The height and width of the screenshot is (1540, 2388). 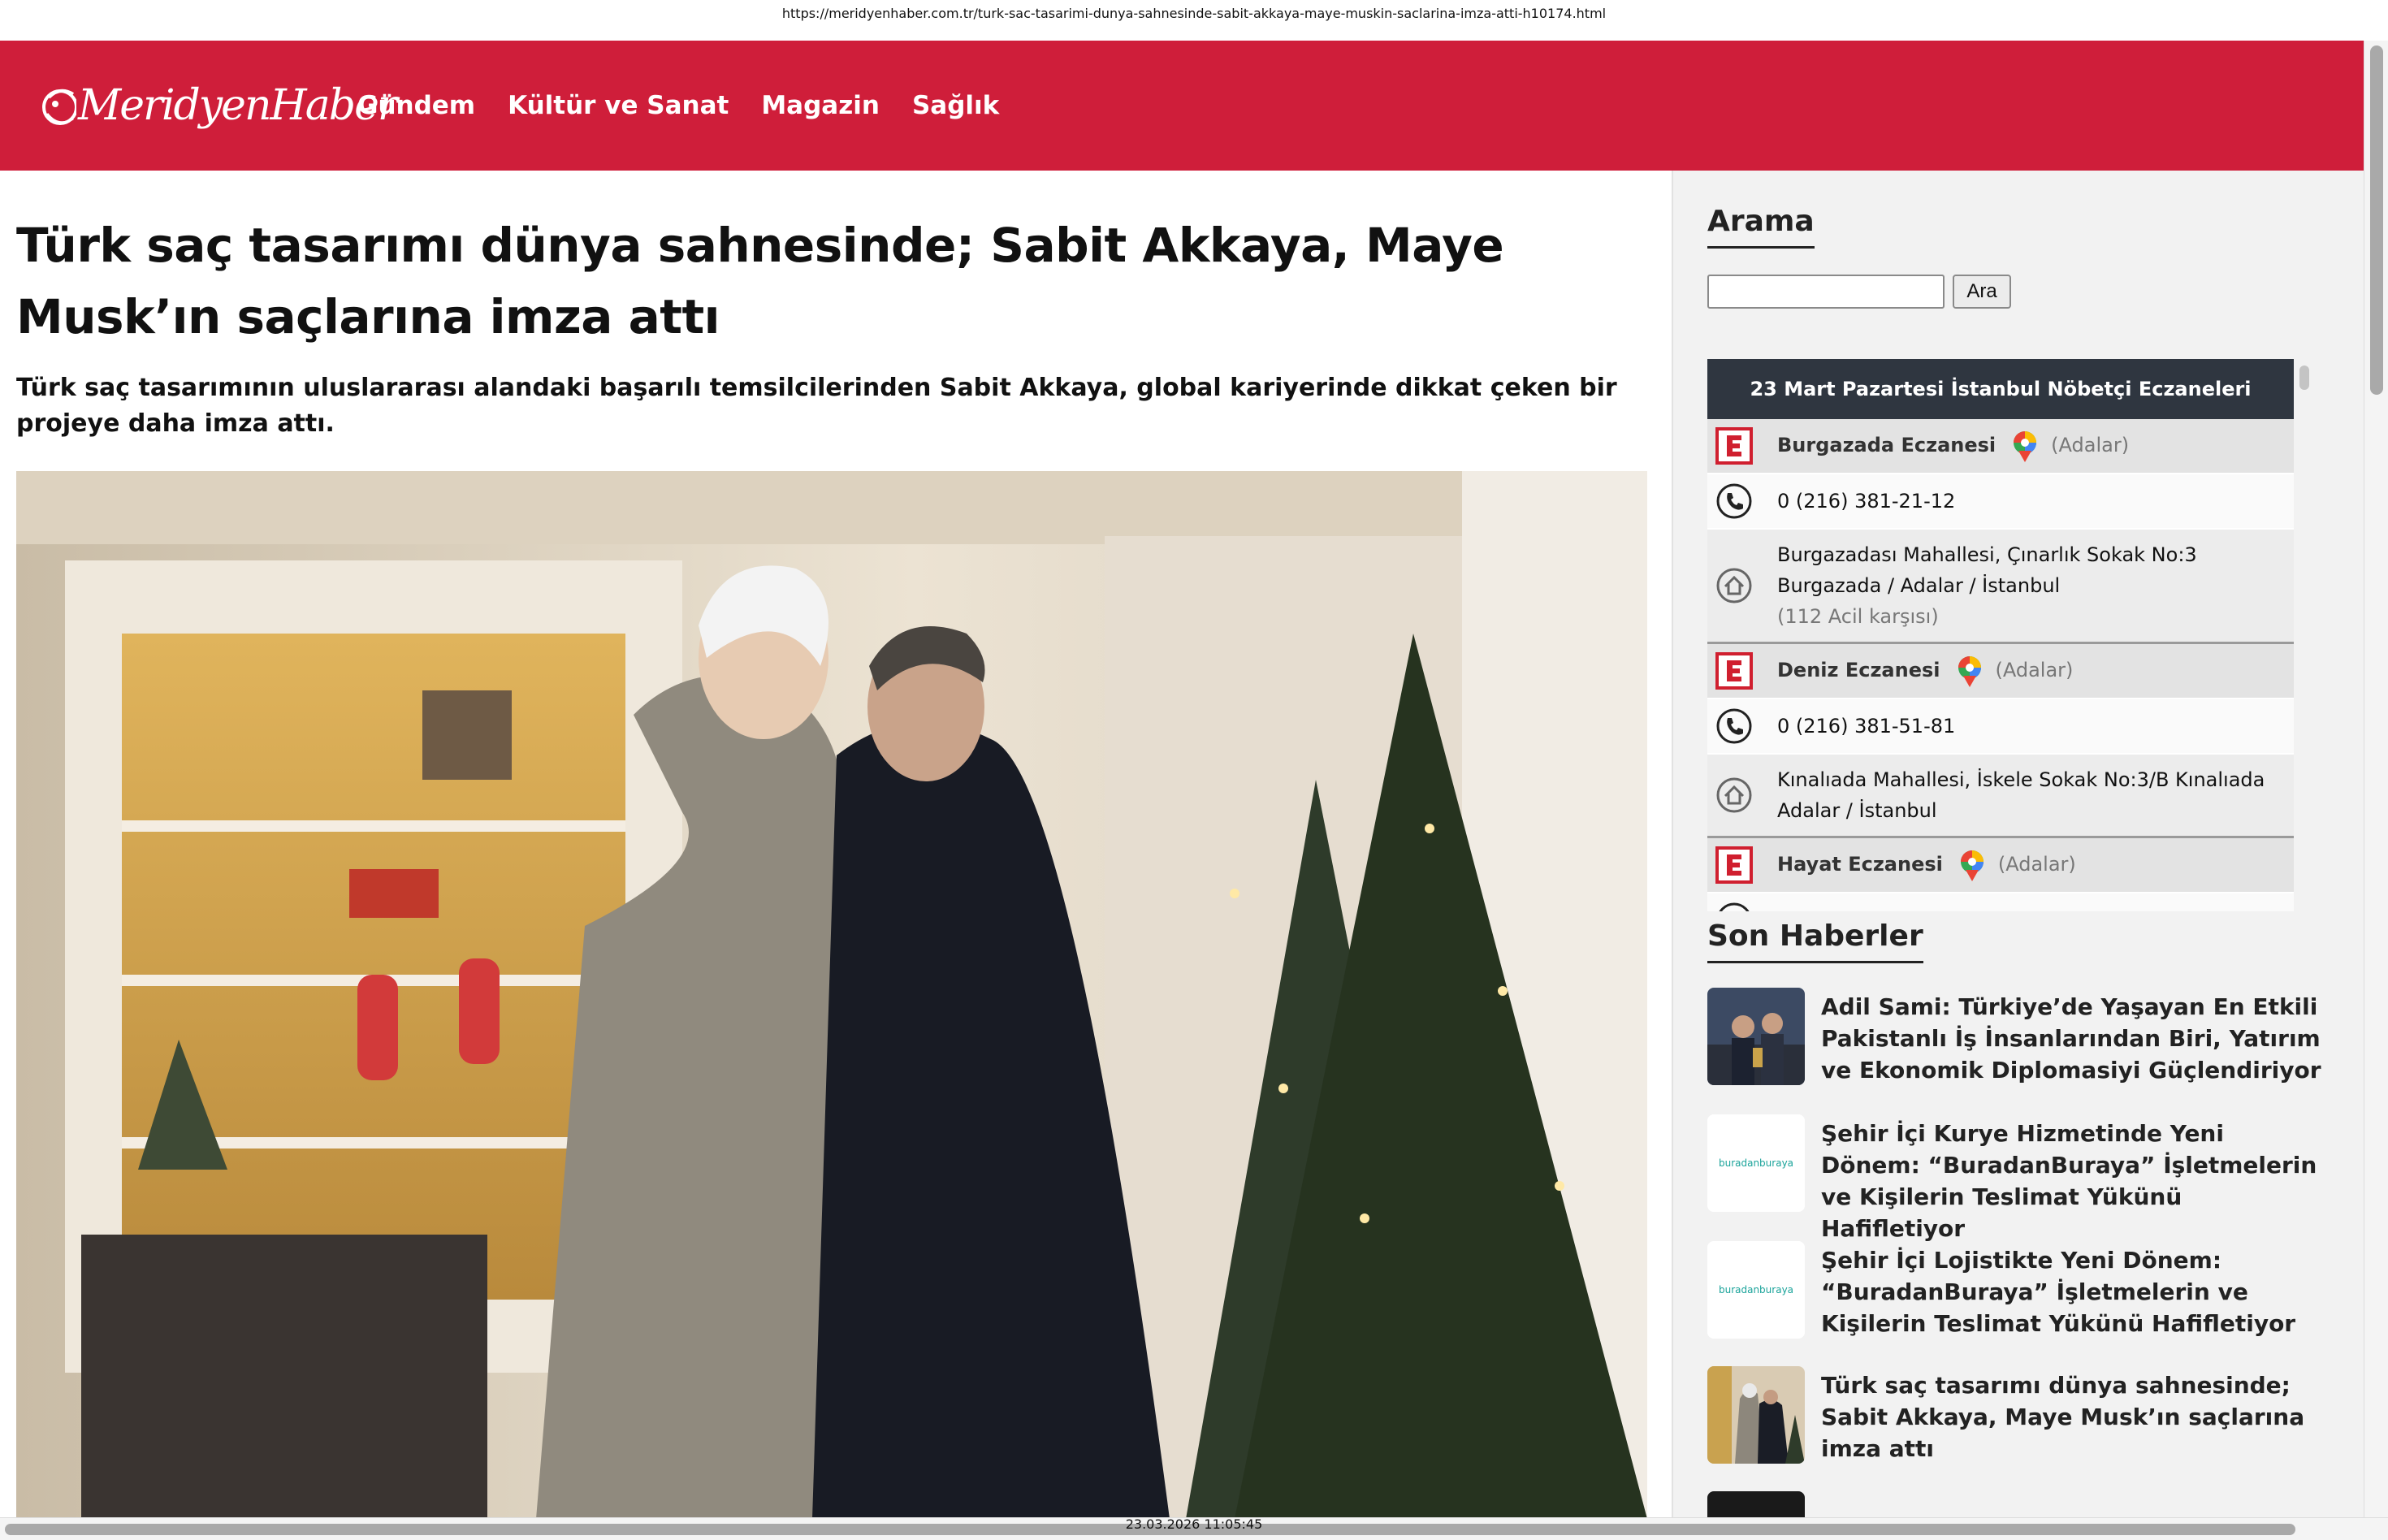 I want to click on pharmacy-phone-row, so click(x=2000, y=902).